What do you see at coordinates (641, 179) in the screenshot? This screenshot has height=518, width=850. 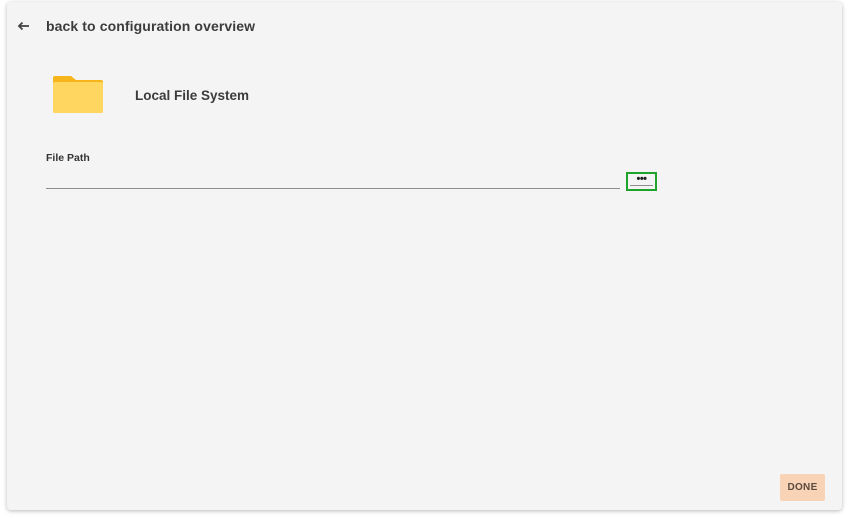 I see `more-dots-icon: •••` at bounding box center [641, 179].